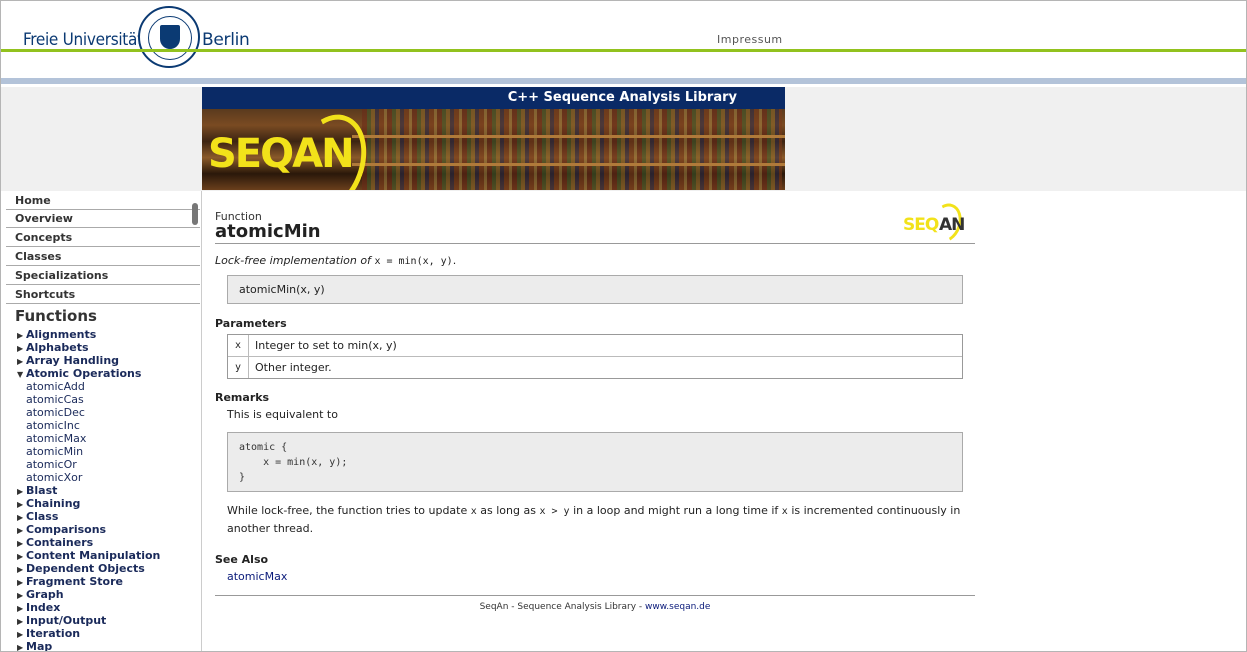 This screenshot has height=652, width=1247. What do you see at coordinates (55, 412) in the screenshot?
I see `tree-item-atomicdec: atomicDec` at bounding box center [55, 412].